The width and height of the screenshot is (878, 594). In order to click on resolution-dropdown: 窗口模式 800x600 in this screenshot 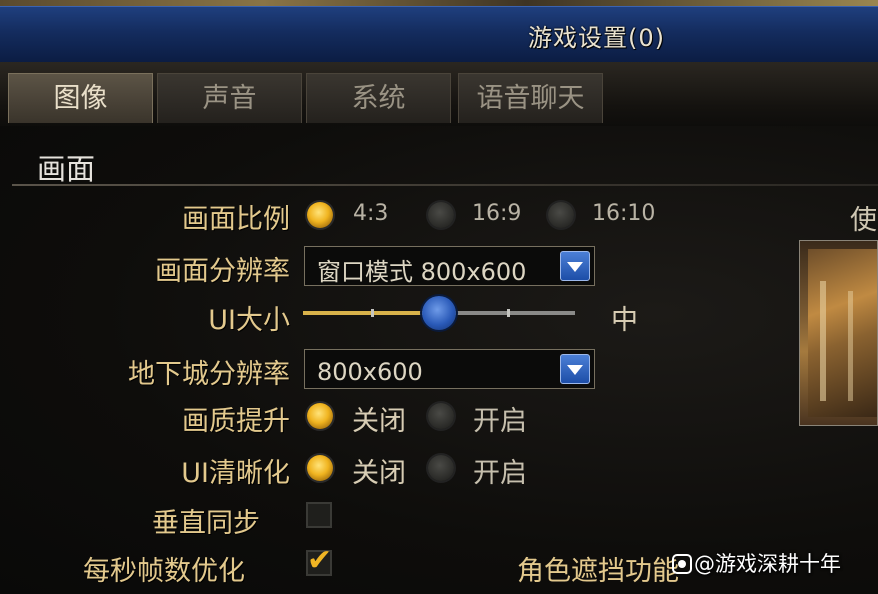, I will do `click(449, 266)`.